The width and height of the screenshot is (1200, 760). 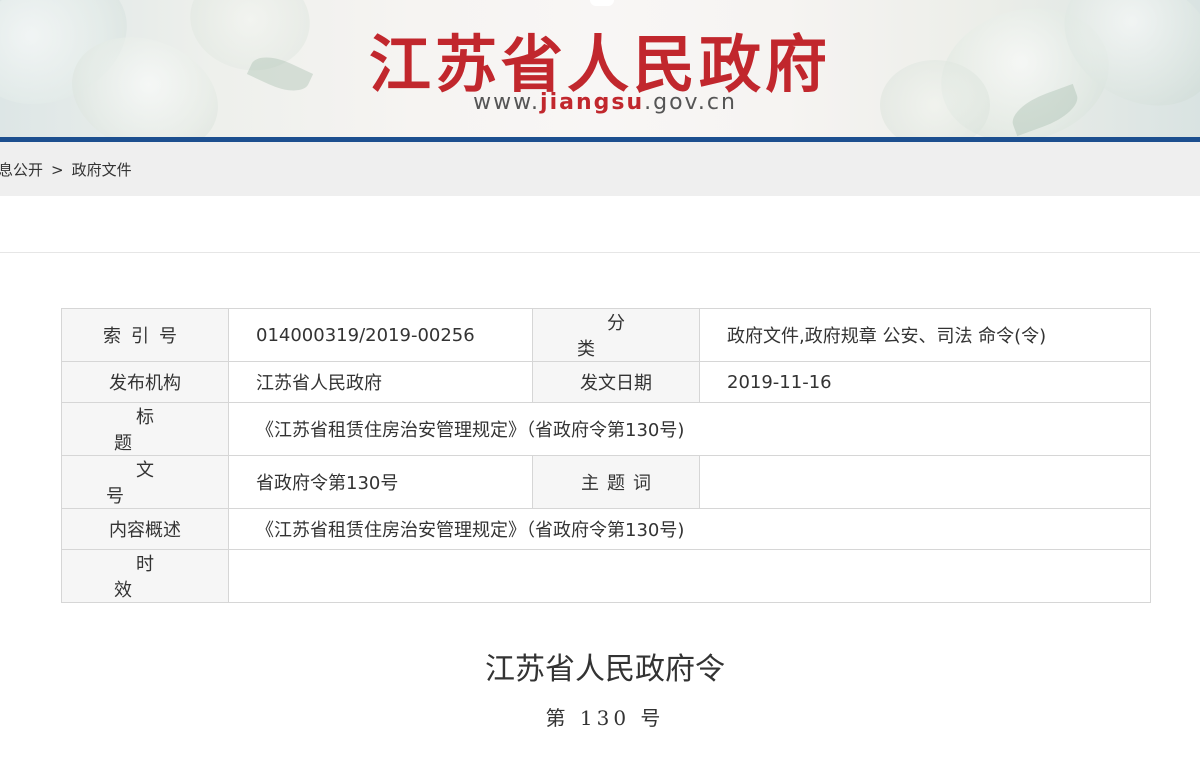 I want to click on publisher-value: 江苏省人民政府, so click(x=380, y=382).